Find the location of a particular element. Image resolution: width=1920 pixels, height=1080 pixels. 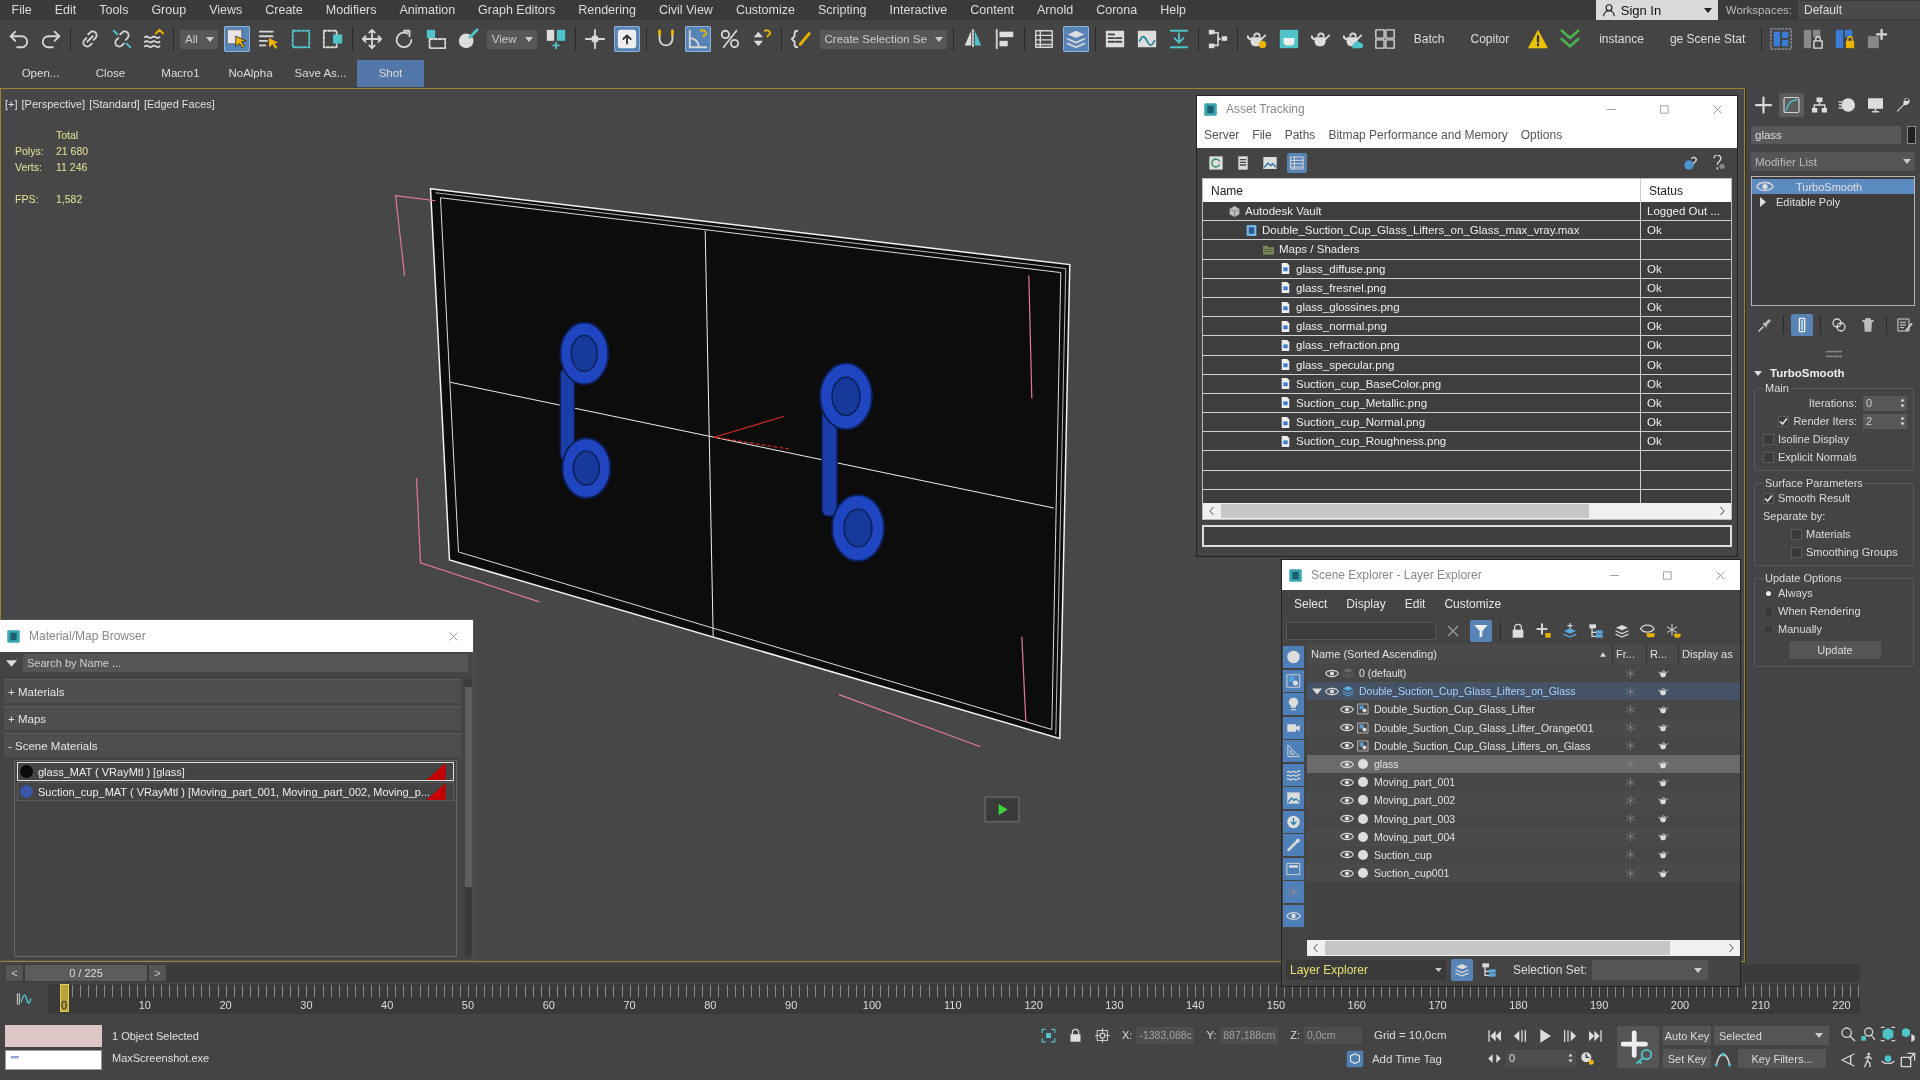

macro-button: Close is located at coordinates (110, 73).